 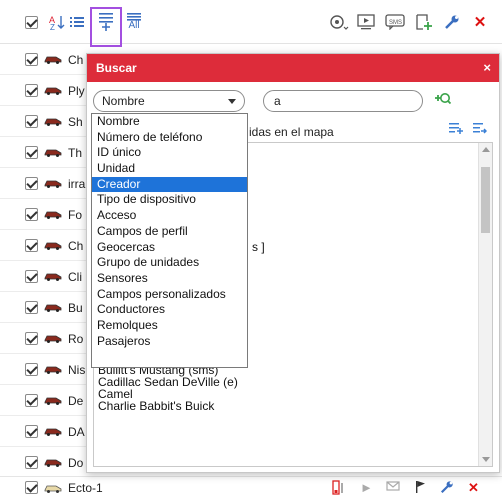 I want to click on unit-row: Ply, so click(x=45, y=90).